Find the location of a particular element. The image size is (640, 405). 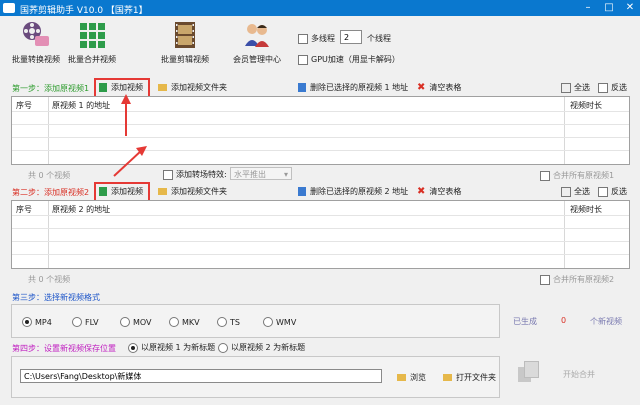

transition-label: 添加转场特效: is located at coordinates (201, 174).